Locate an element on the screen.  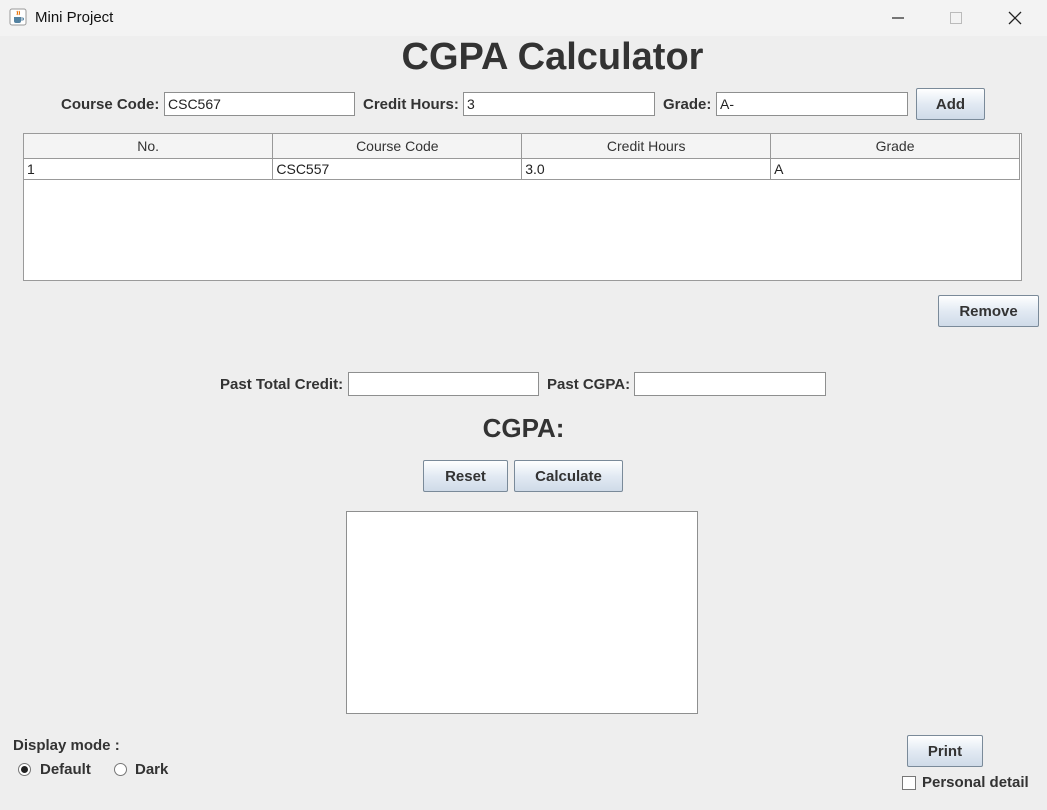
default-mode-radio is located at coordinates (24, 769).